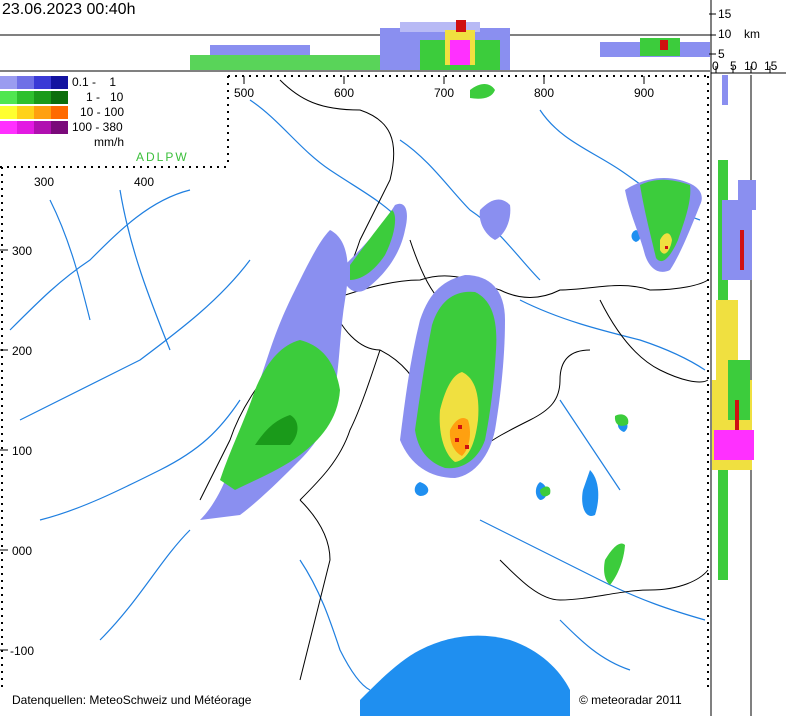  What do you see at coordinates (444, 93) in the screenshot?
I see `x-tick-label: 700` at bounding box center [444, 93].